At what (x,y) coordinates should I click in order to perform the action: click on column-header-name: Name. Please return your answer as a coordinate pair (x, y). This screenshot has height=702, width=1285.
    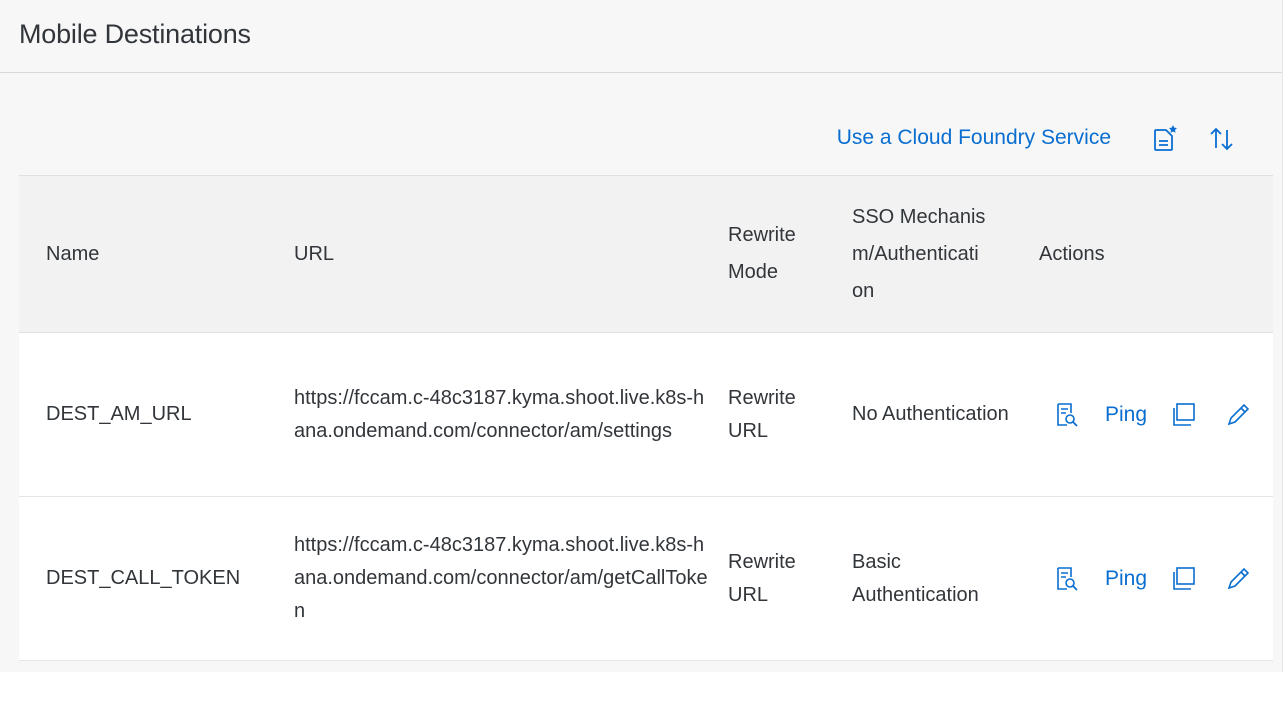
    Looking at the image, I should click on (73, 253).